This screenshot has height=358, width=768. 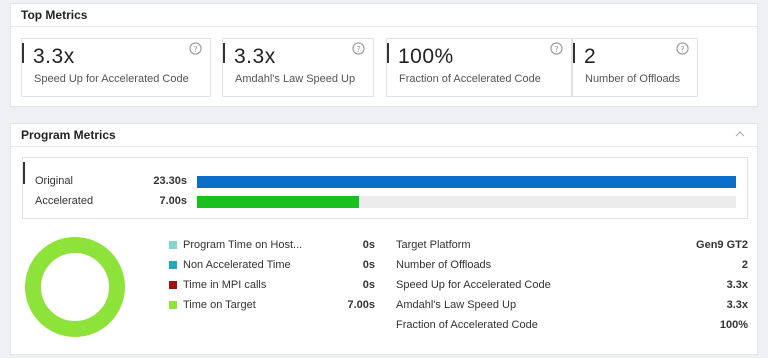 I want to click on info-label: Fraction of Accelerated Code, so click(x=467, y=325).